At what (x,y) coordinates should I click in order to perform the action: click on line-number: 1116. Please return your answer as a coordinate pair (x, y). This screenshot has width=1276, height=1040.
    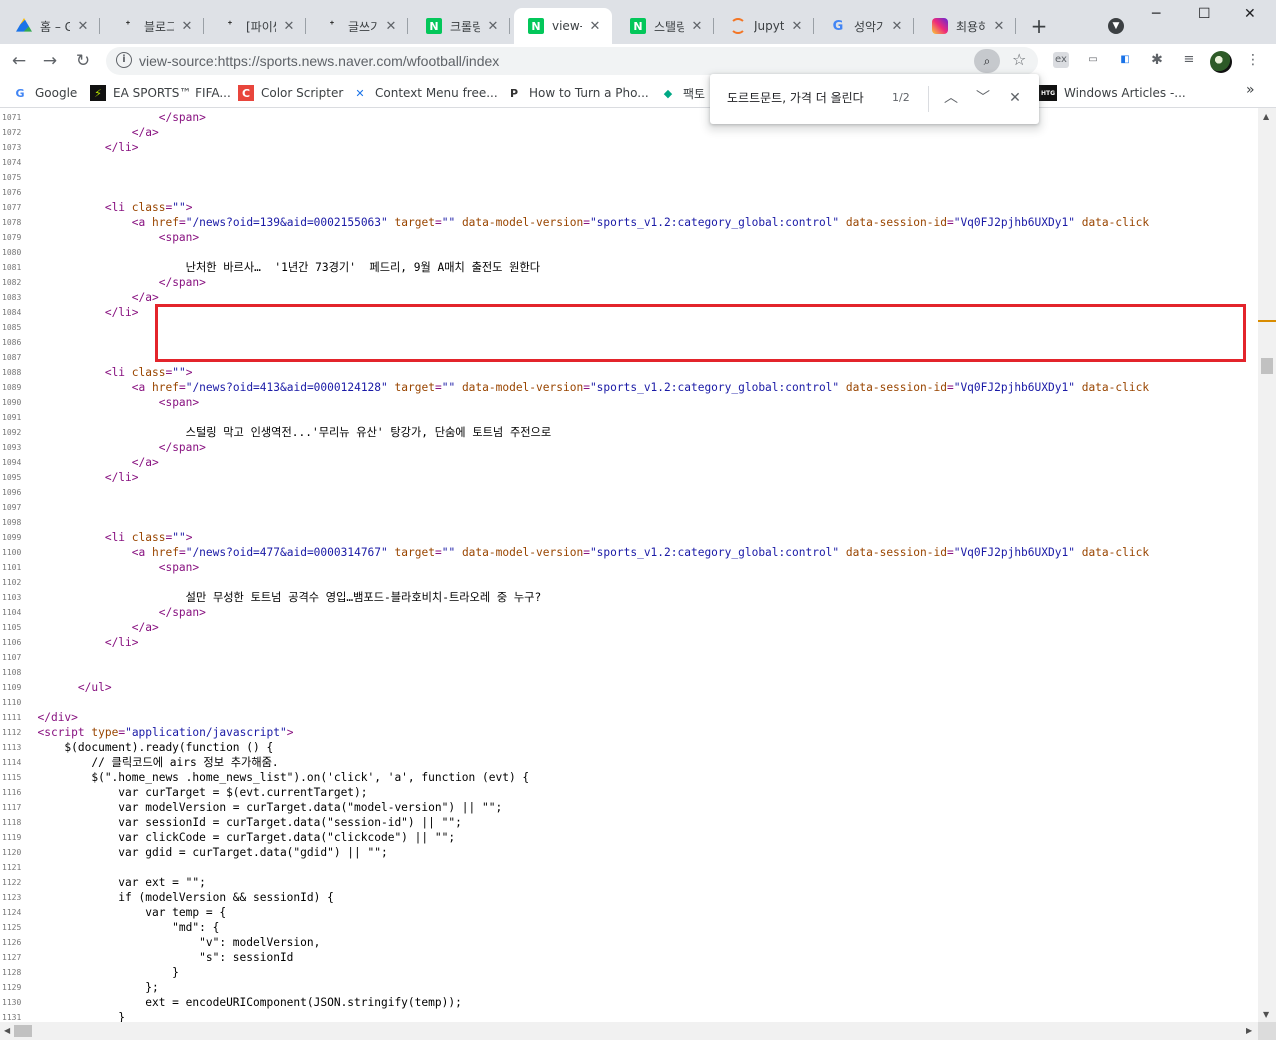
    Looking at the image, I should click on (12, 792).